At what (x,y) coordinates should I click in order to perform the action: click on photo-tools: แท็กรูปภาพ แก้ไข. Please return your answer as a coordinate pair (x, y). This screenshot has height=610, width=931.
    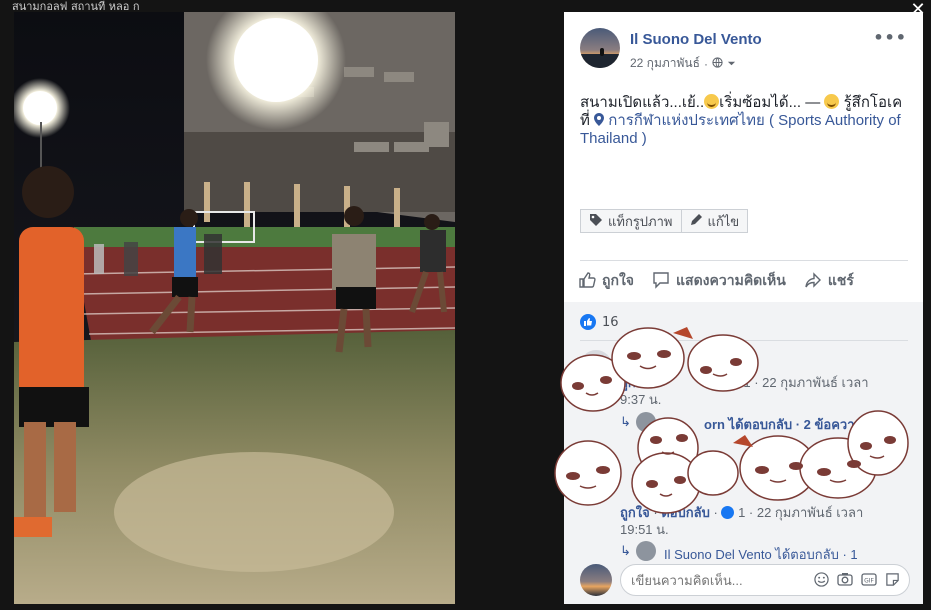
    Looking at the image, I should click on (664, 221).